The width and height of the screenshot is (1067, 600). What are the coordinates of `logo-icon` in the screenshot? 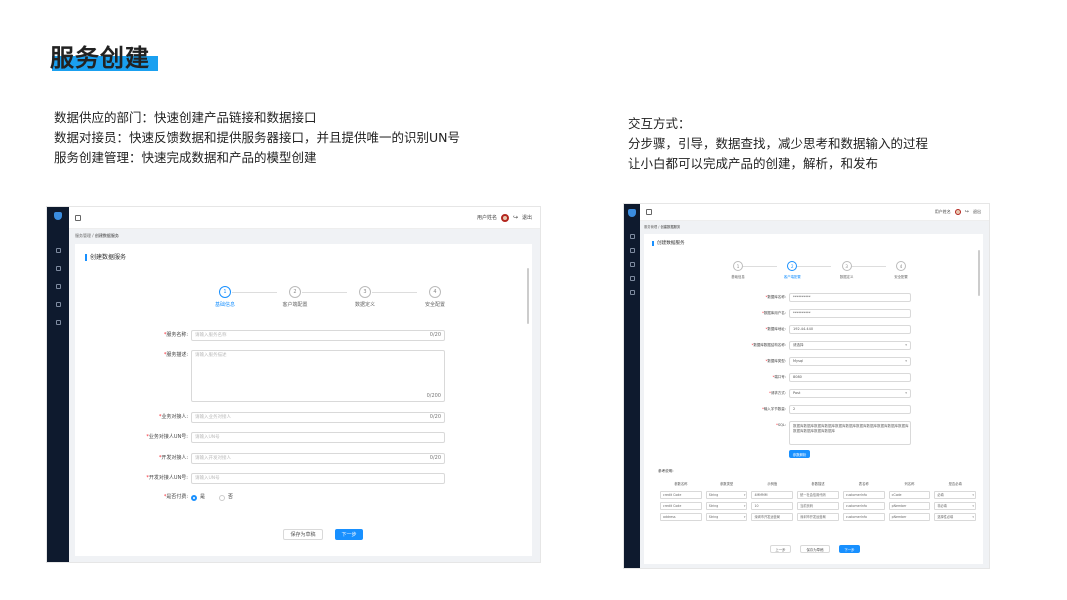 It's located at (632, 213).